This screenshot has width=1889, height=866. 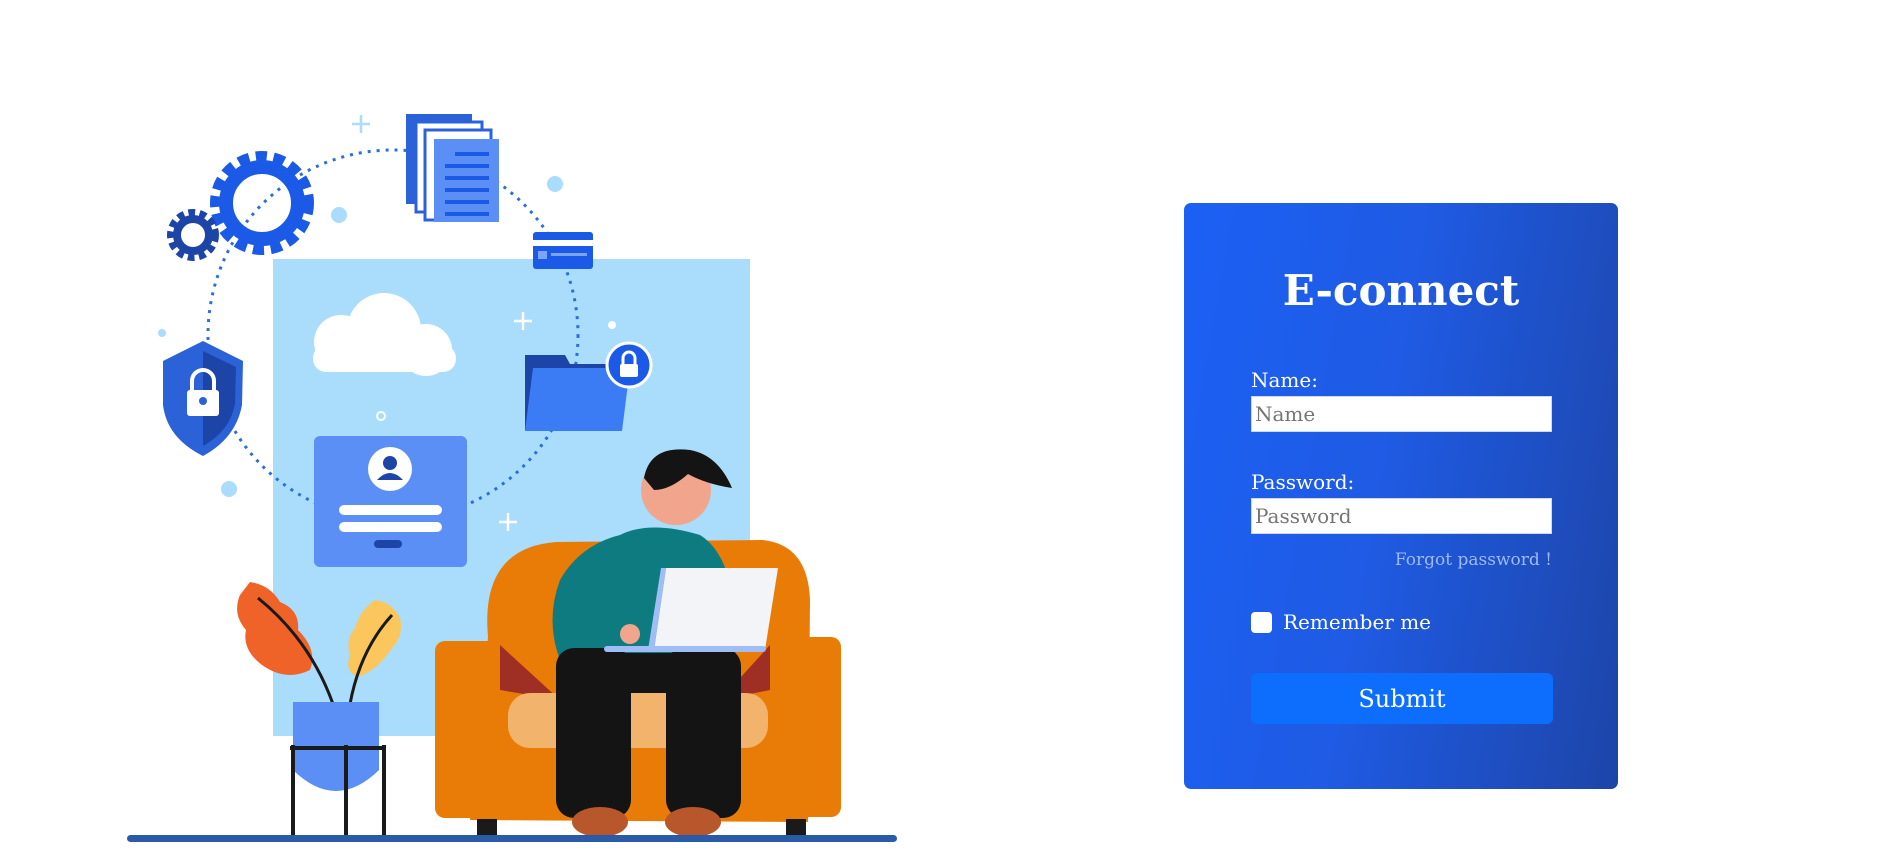 I want to click on app-title: E-connect, so click(x=1401, y=290).